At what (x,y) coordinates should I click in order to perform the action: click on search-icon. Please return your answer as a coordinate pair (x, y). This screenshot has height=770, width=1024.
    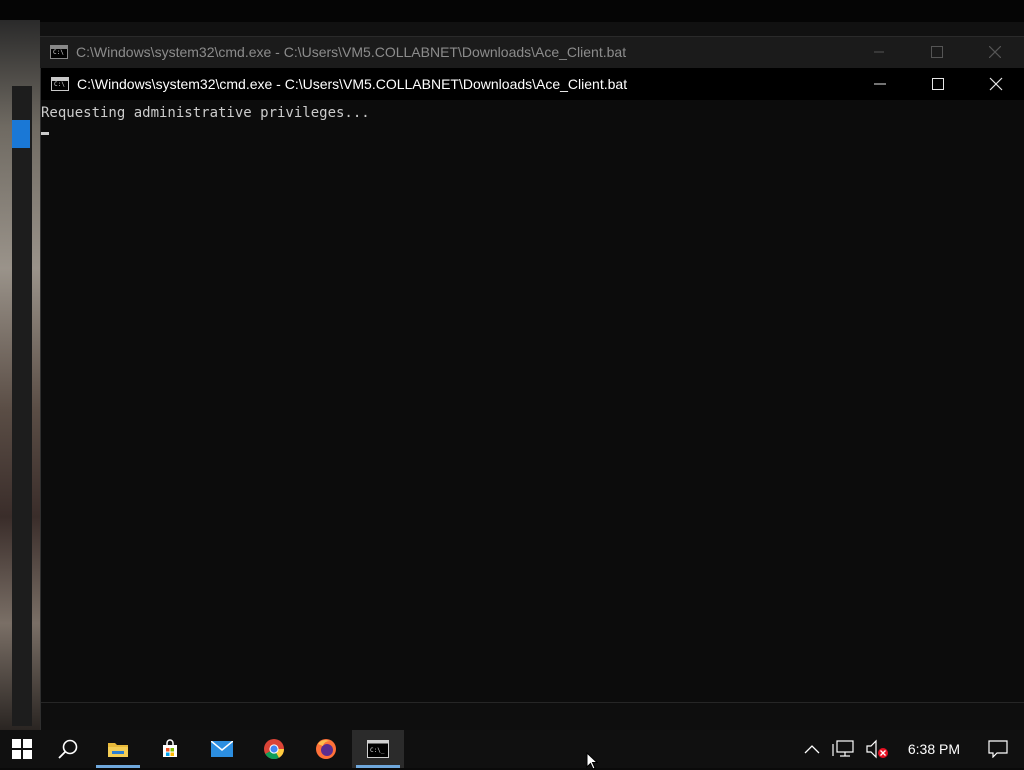
    Looking at the image, I should click on (68, 749).